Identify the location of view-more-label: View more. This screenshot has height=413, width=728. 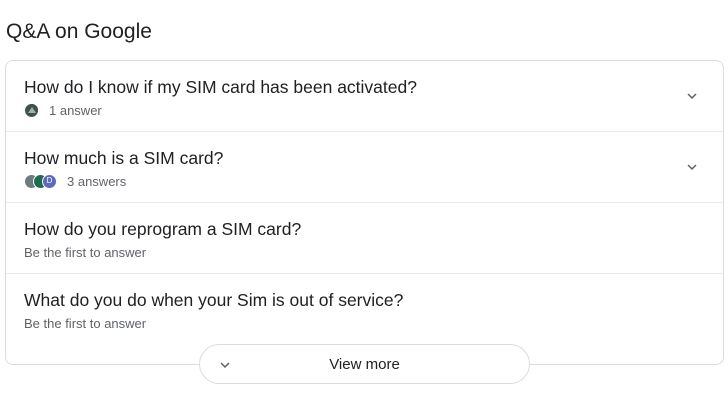
(364, 364).